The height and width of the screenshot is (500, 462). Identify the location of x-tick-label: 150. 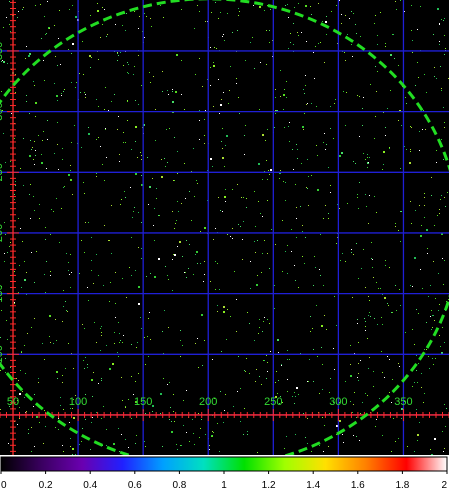
(143, 402).